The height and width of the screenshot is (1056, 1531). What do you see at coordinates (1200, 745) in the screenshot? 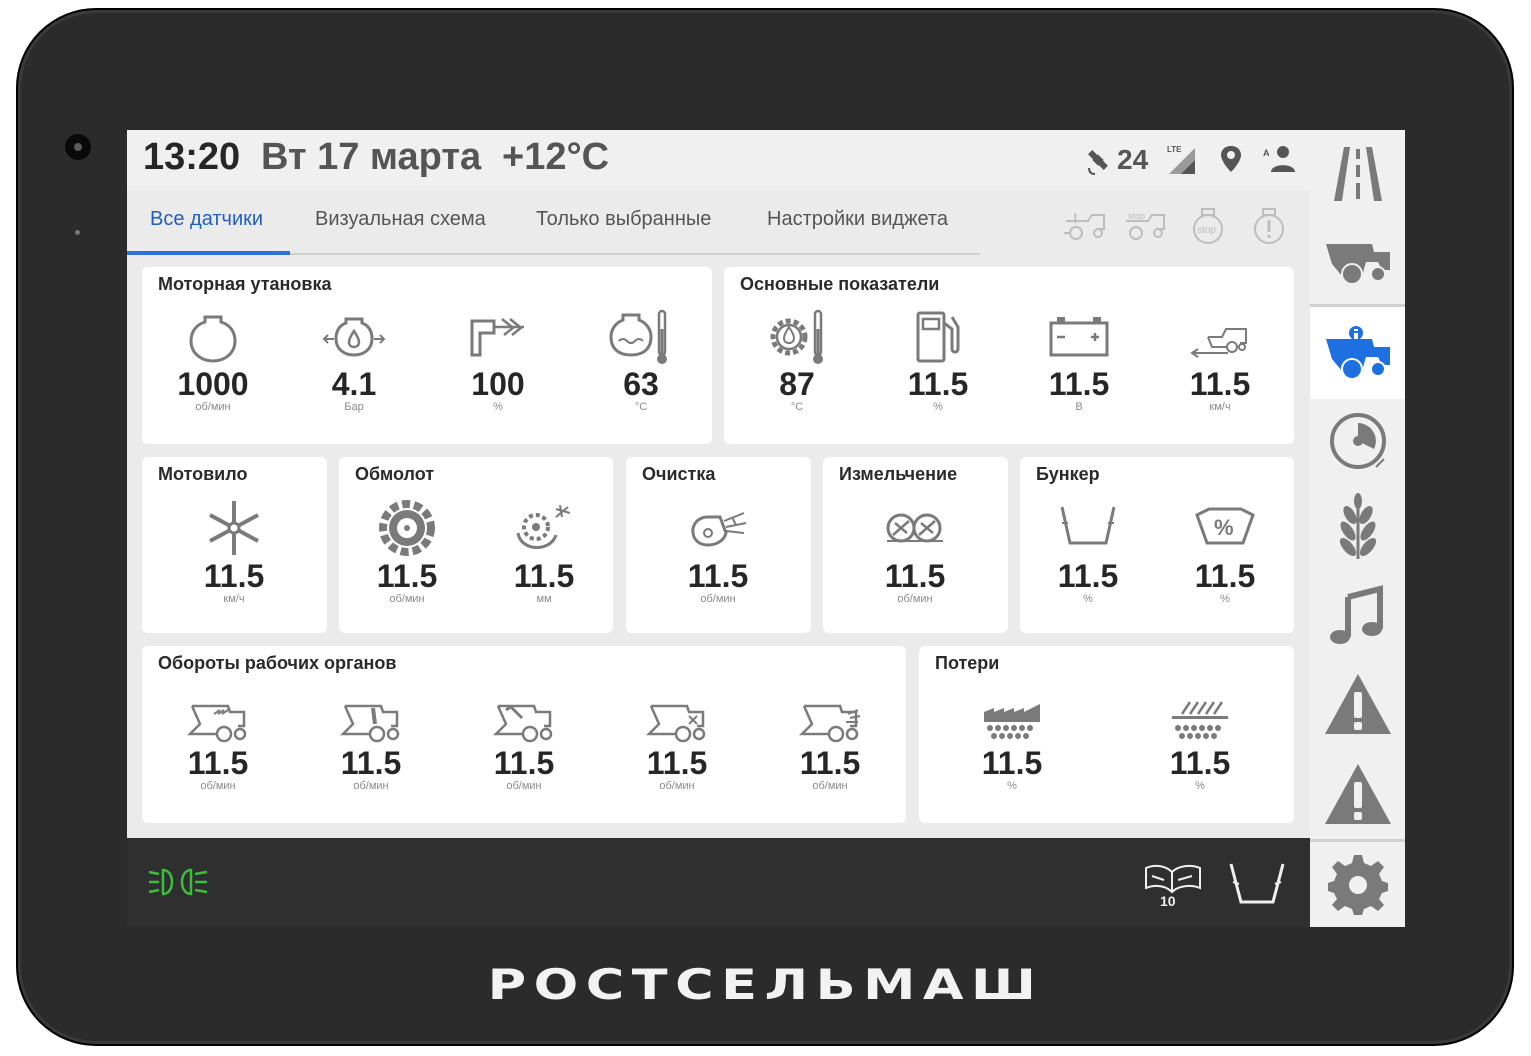
I see `sensor-straw-walker-loss: 11.5 %` at bounding box center [1200, 745].